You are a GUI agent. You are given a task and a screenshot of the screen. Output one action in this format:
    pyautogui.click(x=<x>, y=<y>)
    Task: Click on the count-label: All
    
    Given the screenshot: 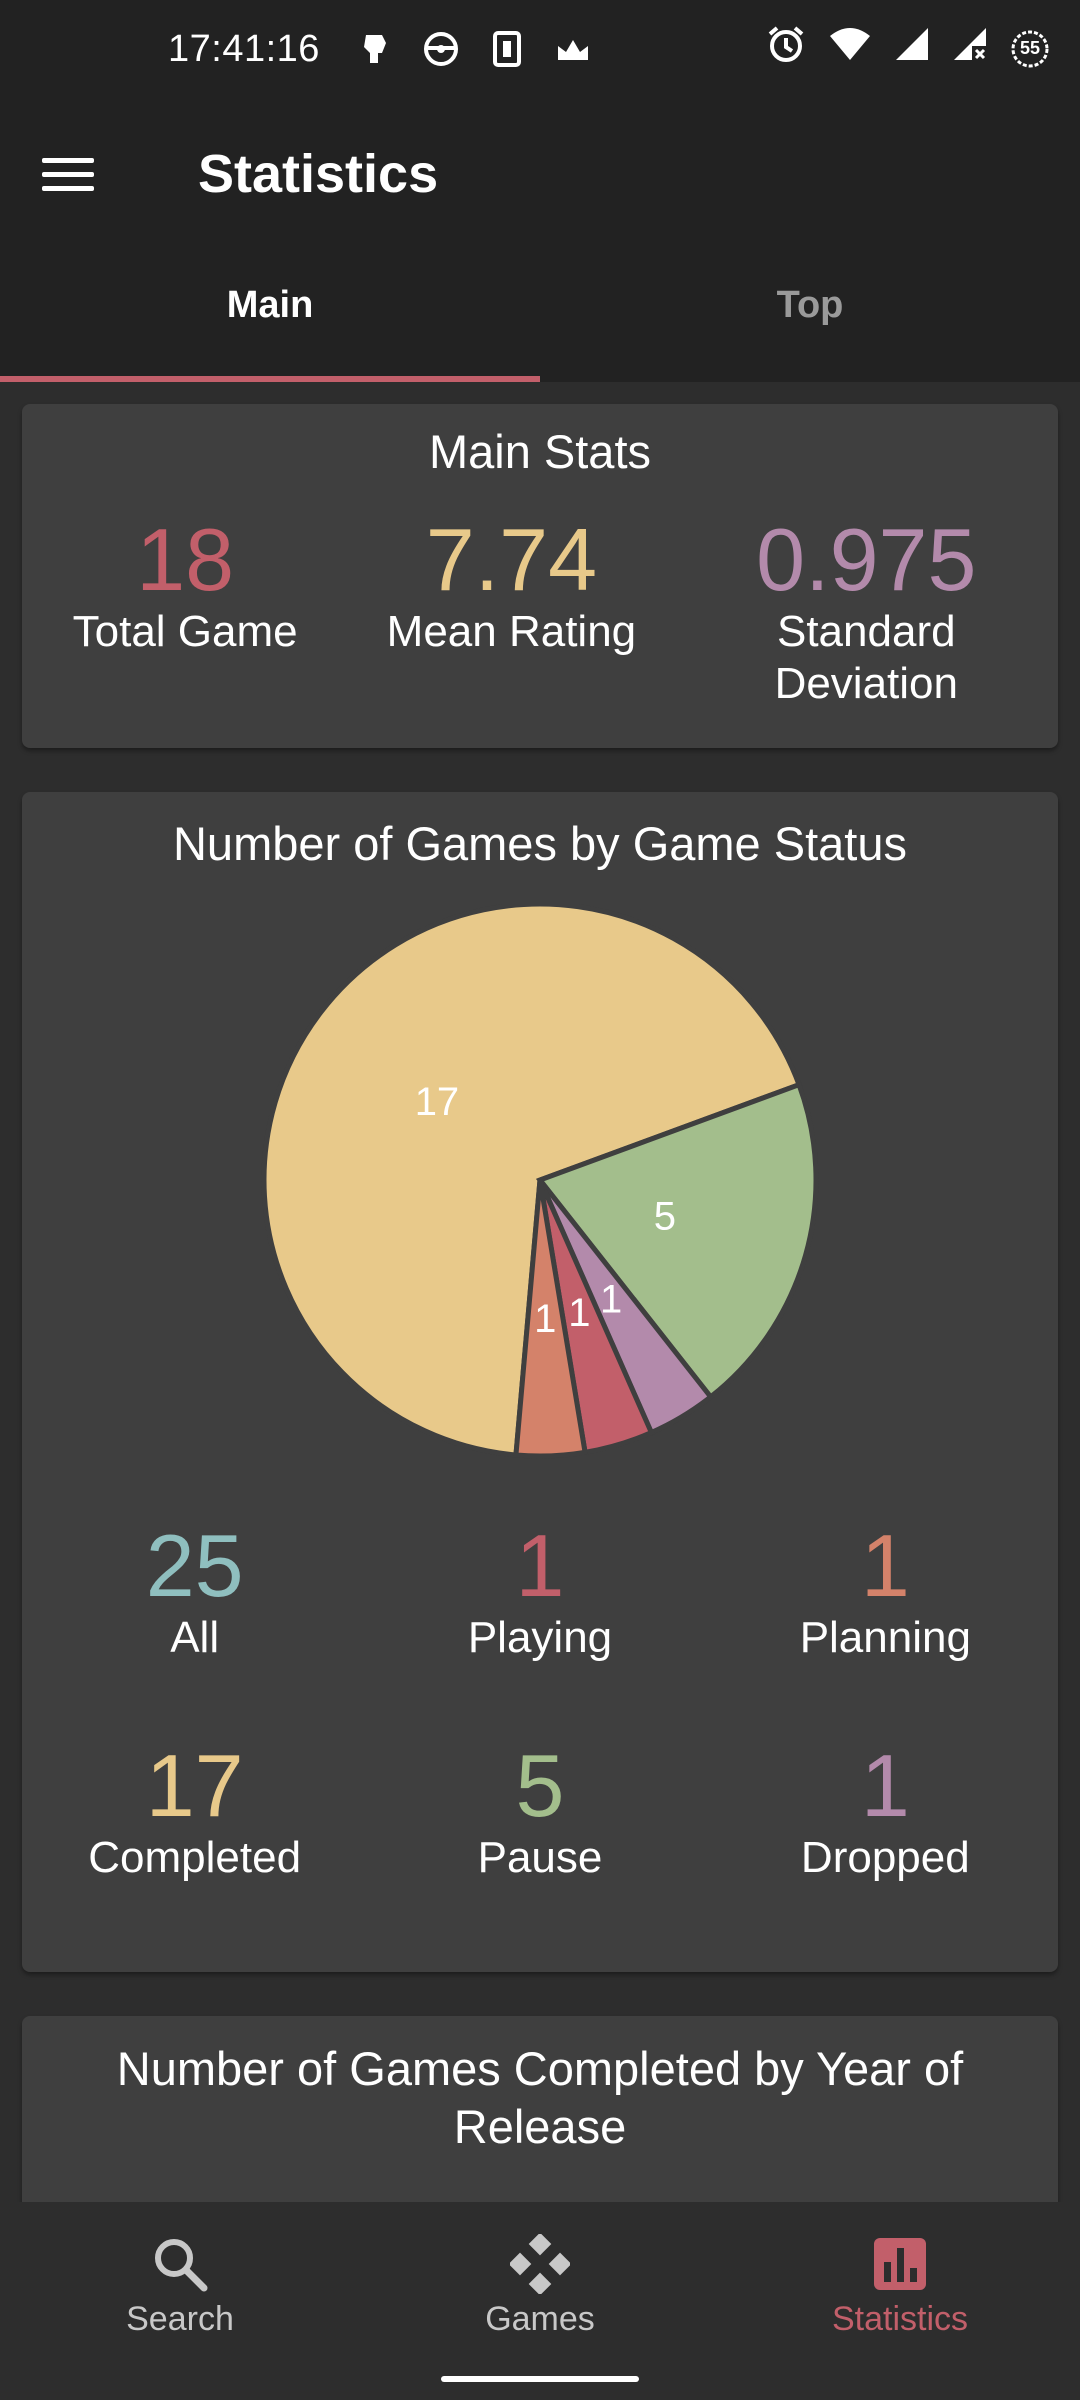 What is the action you would take?
    pyautogui.click(x=195, y=1637)
    